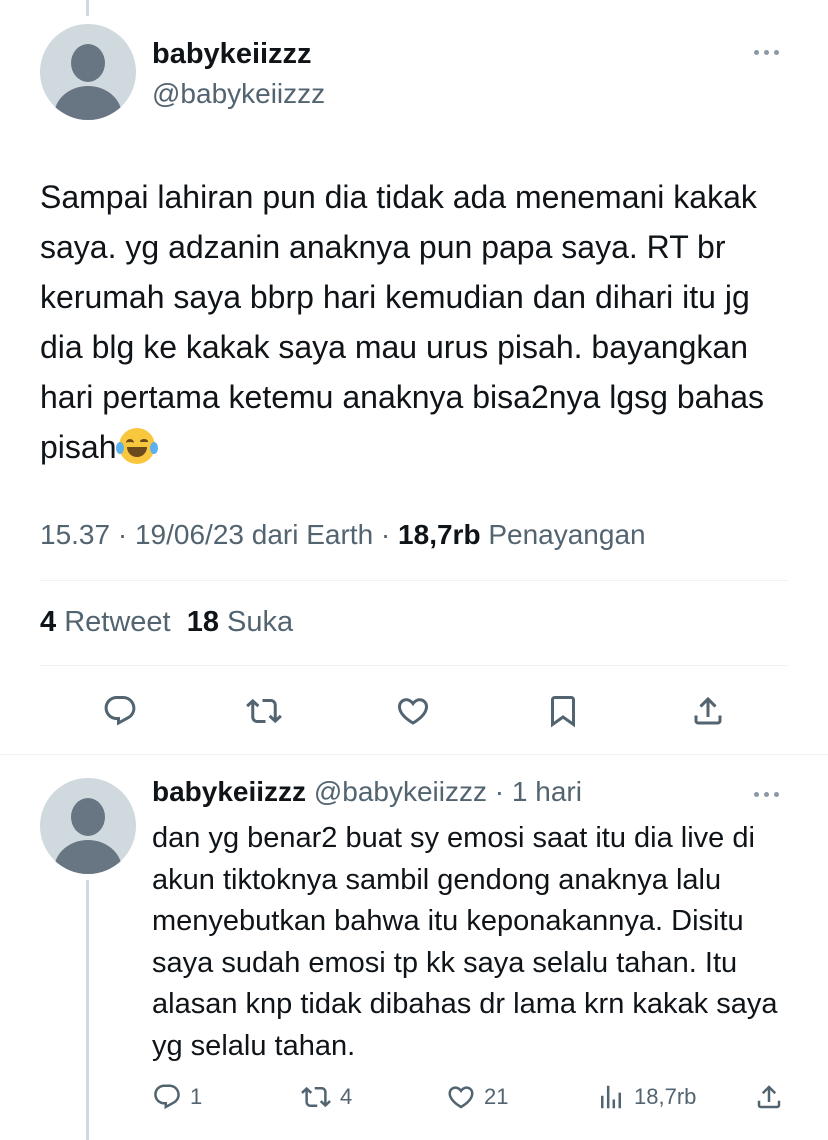 The image size is (828, 1140). What do you see at coordinates (87, 8) in the screenshot?
I see `thread-line-top` at bounding box center [87, 8].